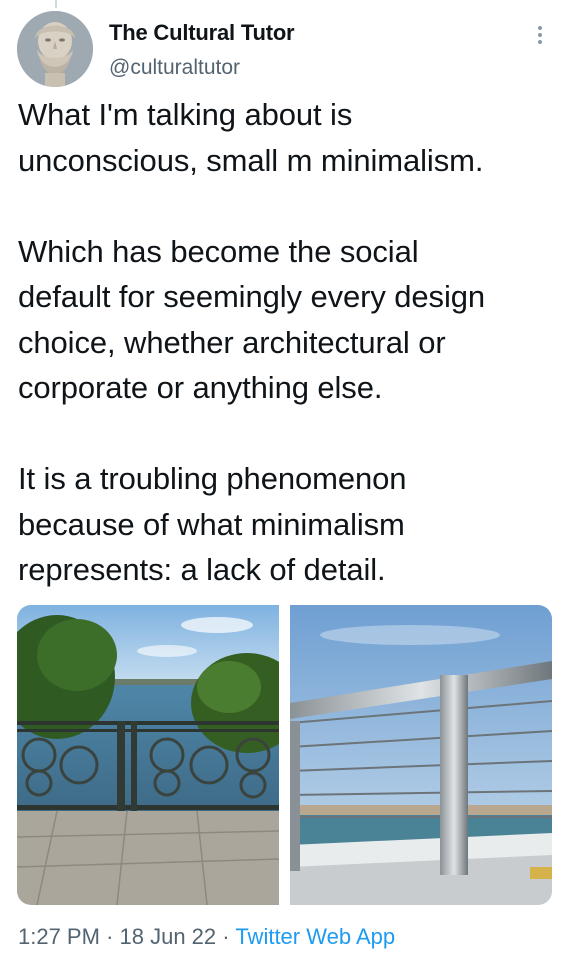 The image size is (568, 960). Describe the element at coordinates (315, 936) in the screenshot. I see `tweet-source-link: Twitter Web App` at that location.